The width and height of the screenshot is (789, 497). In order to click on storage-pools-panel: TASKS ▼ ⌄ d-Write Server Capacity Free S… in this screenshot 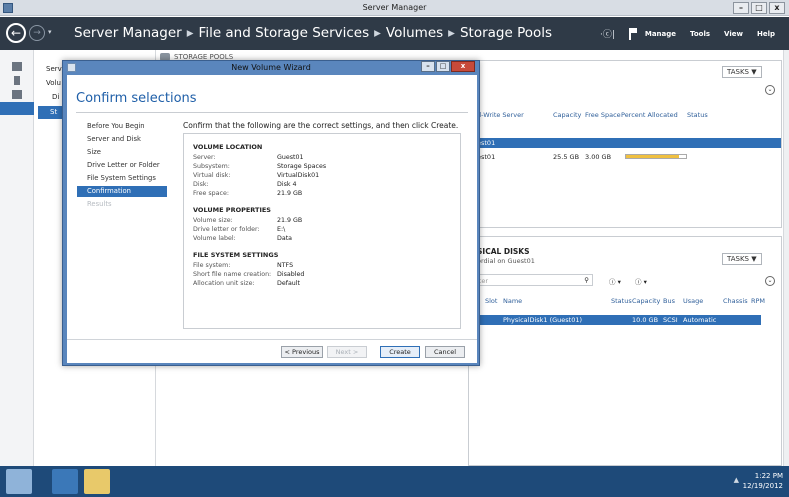, I will do `click(625, 144)`.